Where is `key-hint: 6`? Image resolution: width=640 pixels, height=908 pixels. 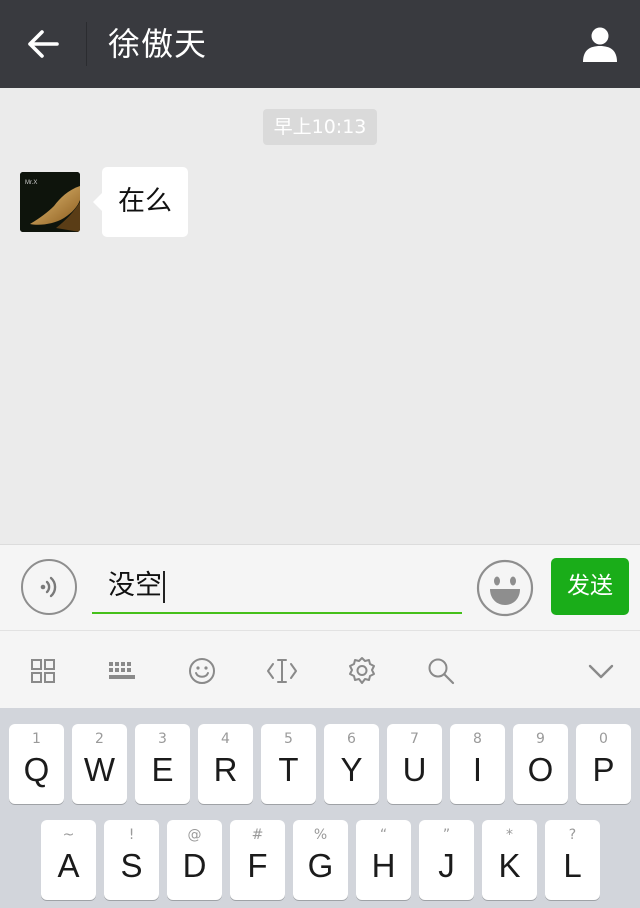 key-hint: 6 is located at coordinates (351, 739).